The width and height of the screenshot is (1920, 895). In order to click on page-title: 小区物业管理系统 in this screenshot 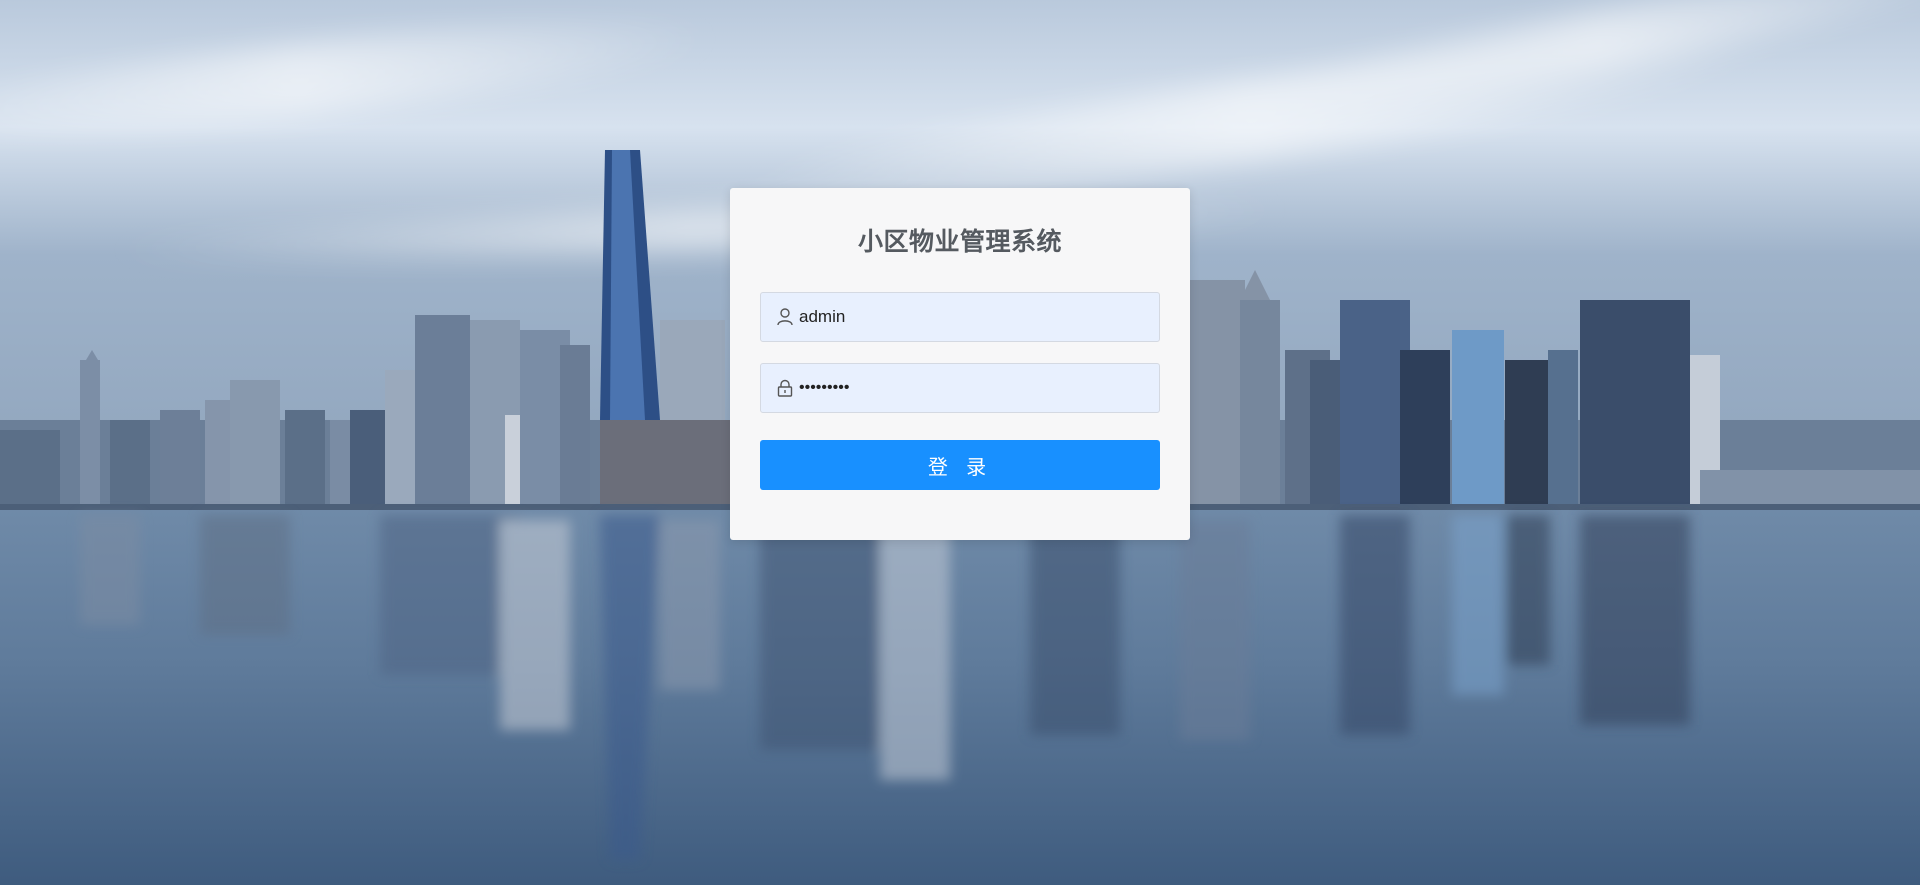, I will do `click(959, 242)`.